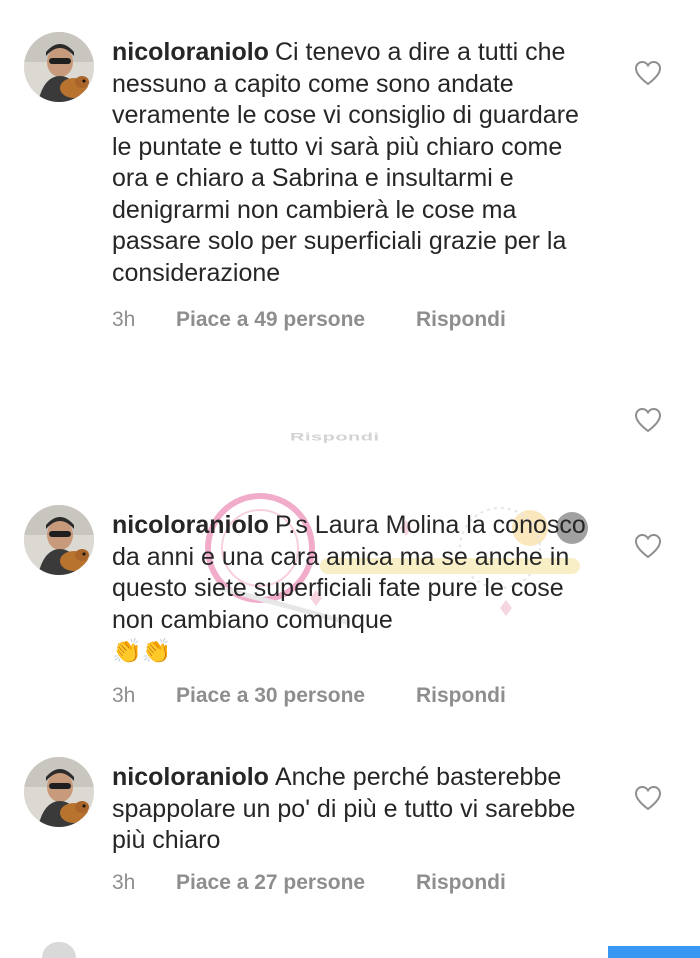 Image resolution: width=700 pixels, height=958 pixels. What do you see at coordinates (296, 696) in the screenshot?
I see `comment-likes: Piace a 30 persone` at bounding box center [296, 696].